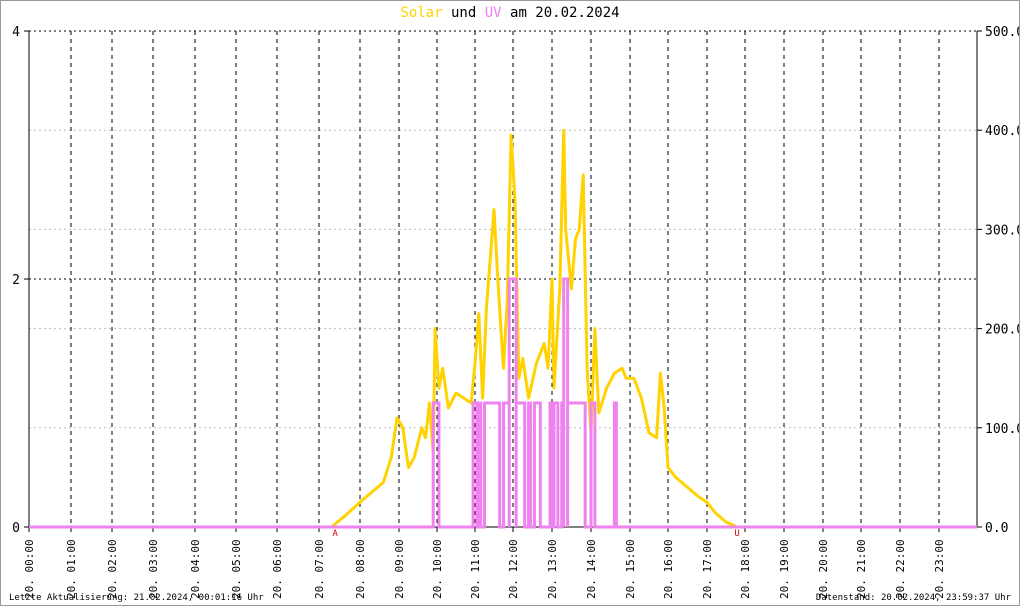 The height and width of the screenshot is (606, 1020). I want to click on x-tick-label: 20. 11:00, so click(475, 569).